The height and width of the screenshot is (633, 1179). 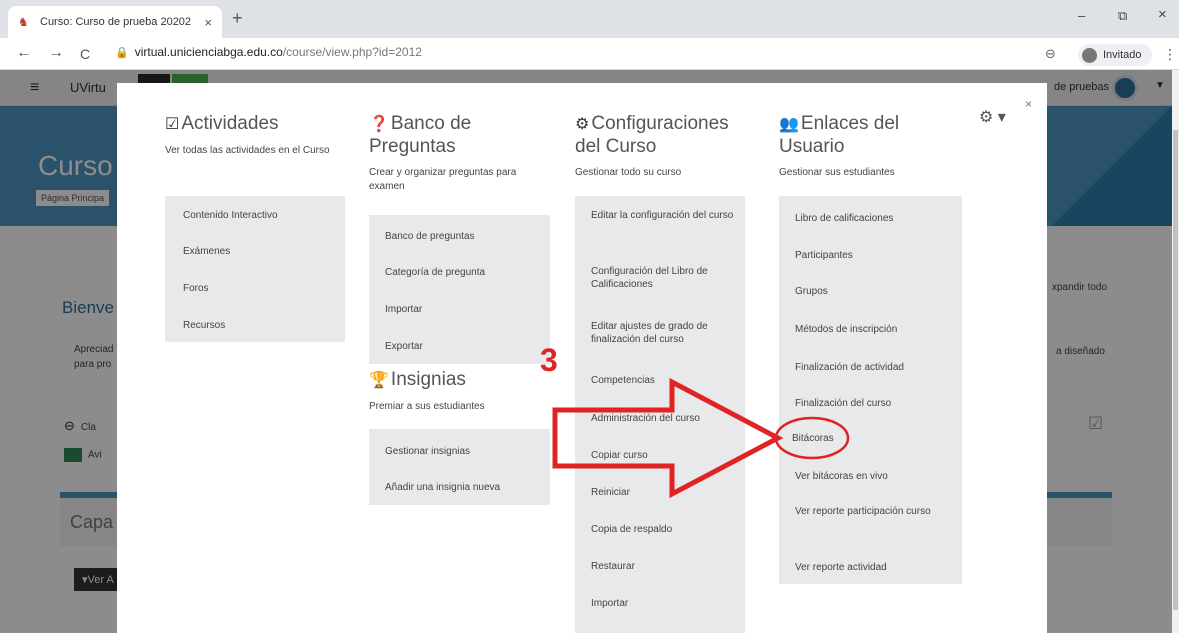 What do you see at coordinates (379, 380) in the screenshot?
I see `trophy-icon: 🏆` at bounding box center [379, 380].